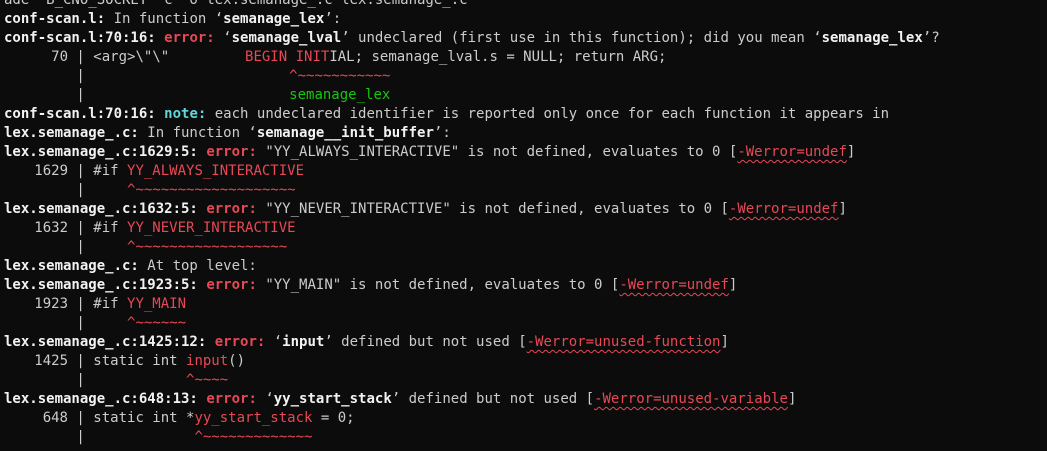 Image resolution: width=1047 pixels, height=451 pixels. Describe the element at coordinates (216, 171) in the screenshot. I see `highlighted-code: YY_ALWAYS_INTERACTIVE` at that location.